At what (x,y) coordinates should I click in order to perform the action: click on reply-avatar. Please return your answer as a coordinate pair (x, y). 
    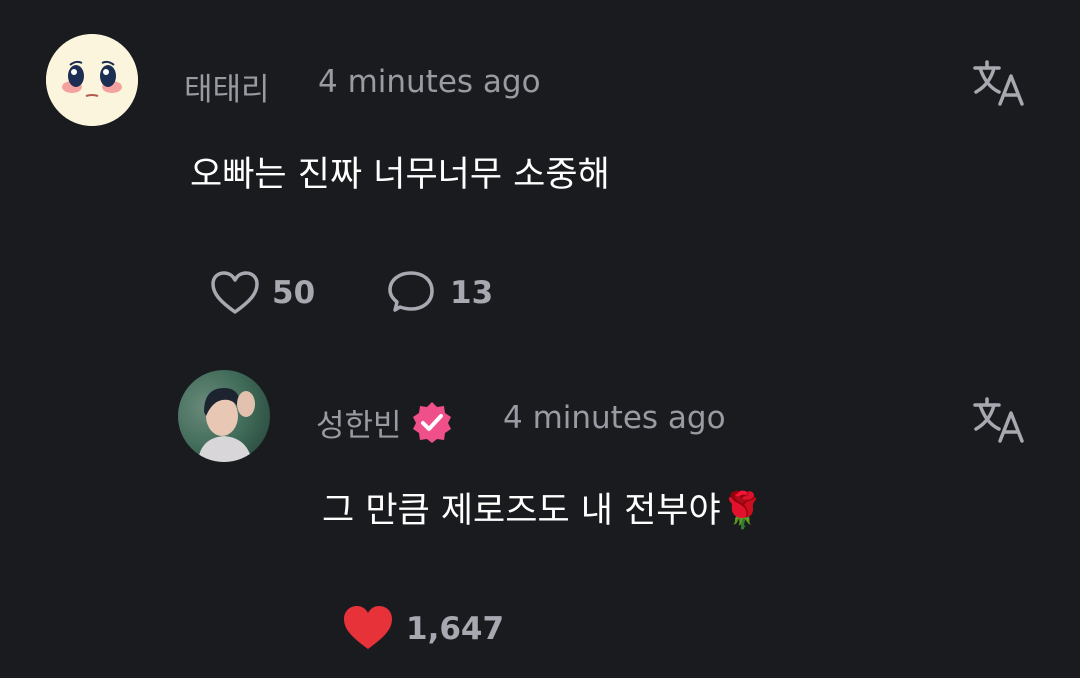
    Looking at the image, I should click on (224, 416).